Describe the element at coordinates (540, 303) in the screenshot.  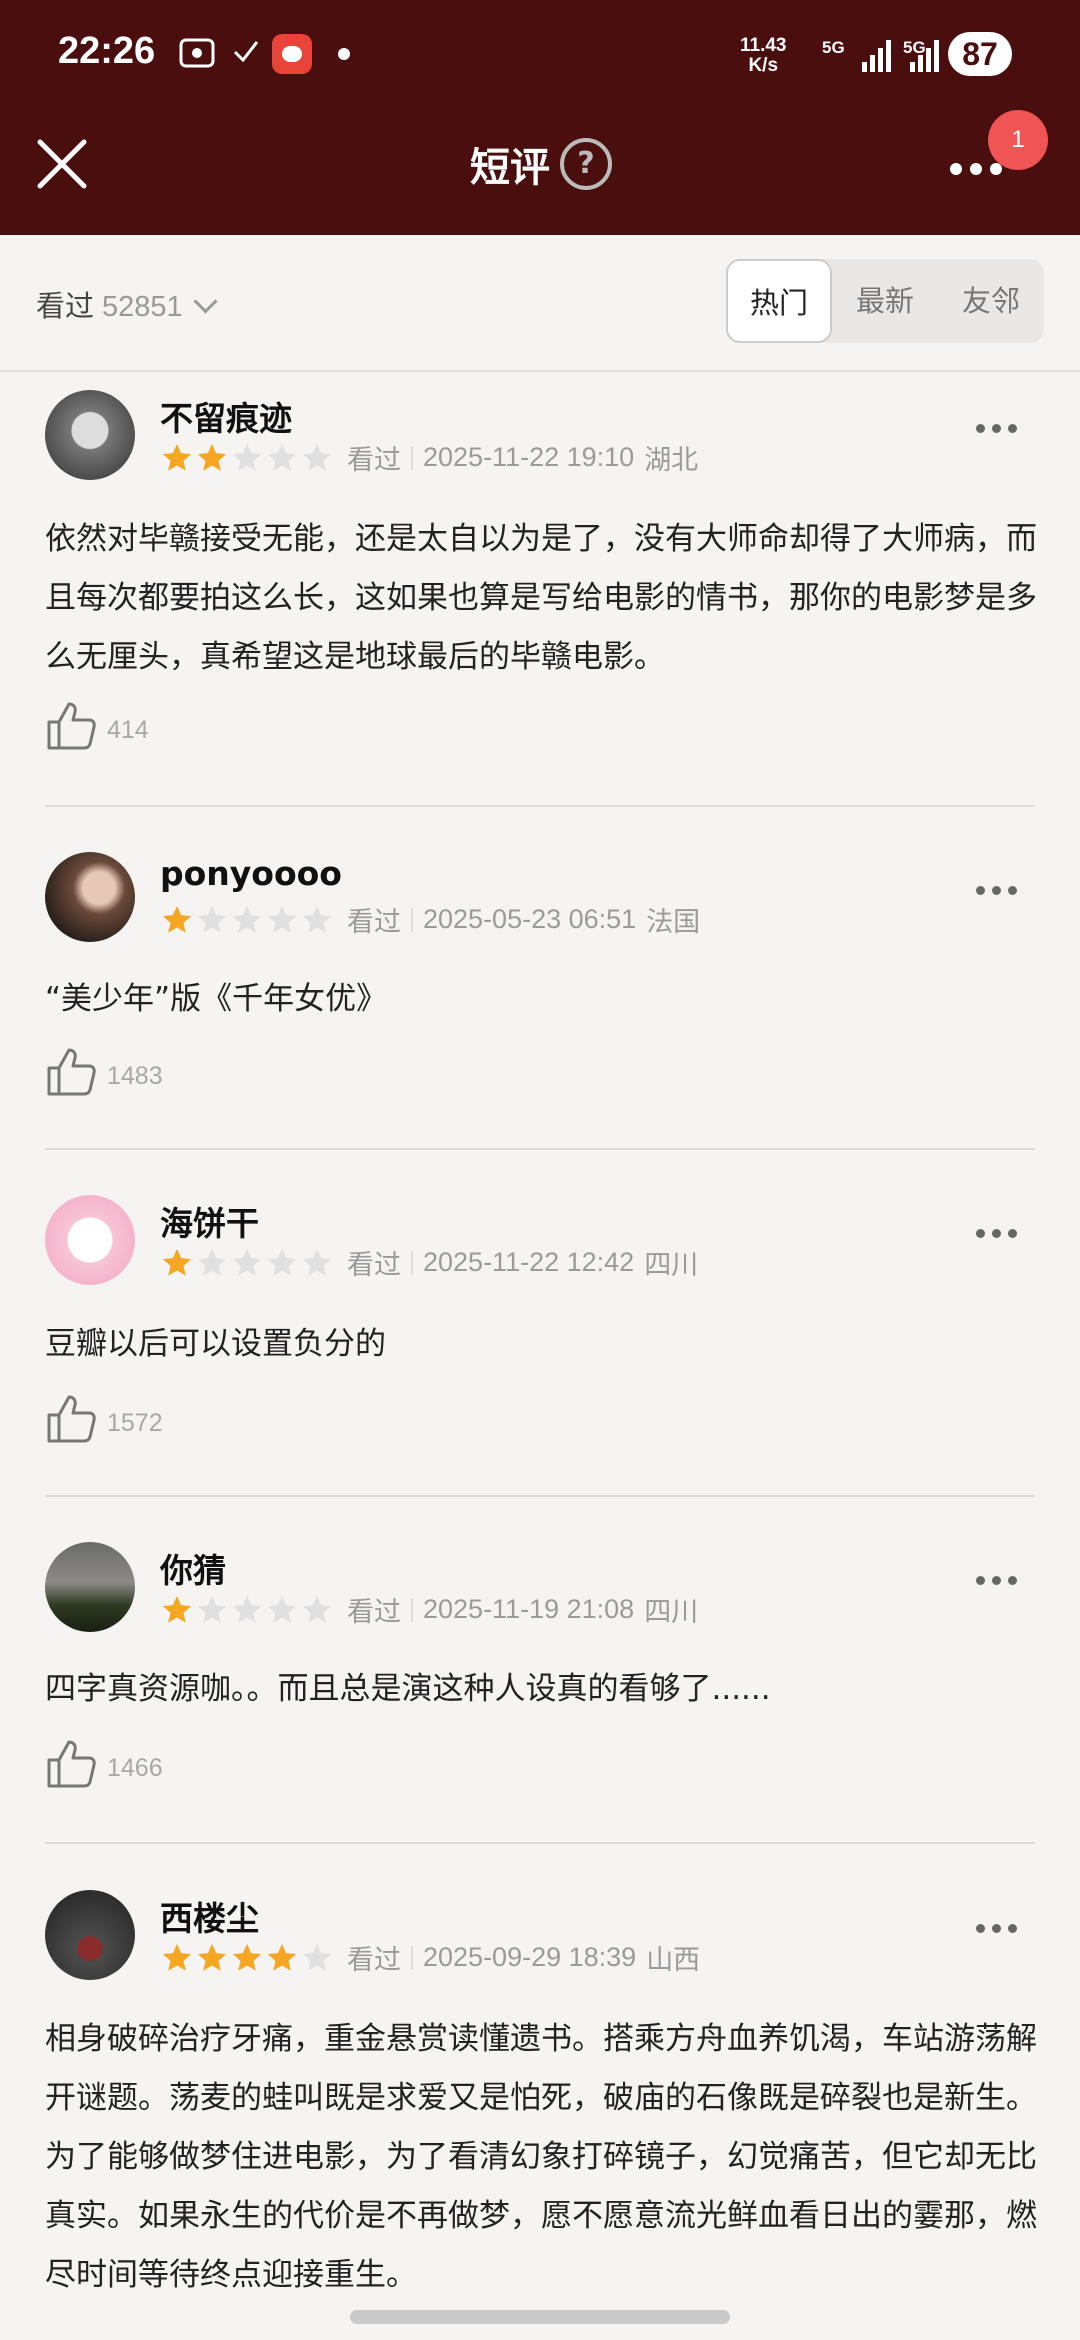
I see `filter-bar: 看过 52851 热门 最新 友邻` at that location.